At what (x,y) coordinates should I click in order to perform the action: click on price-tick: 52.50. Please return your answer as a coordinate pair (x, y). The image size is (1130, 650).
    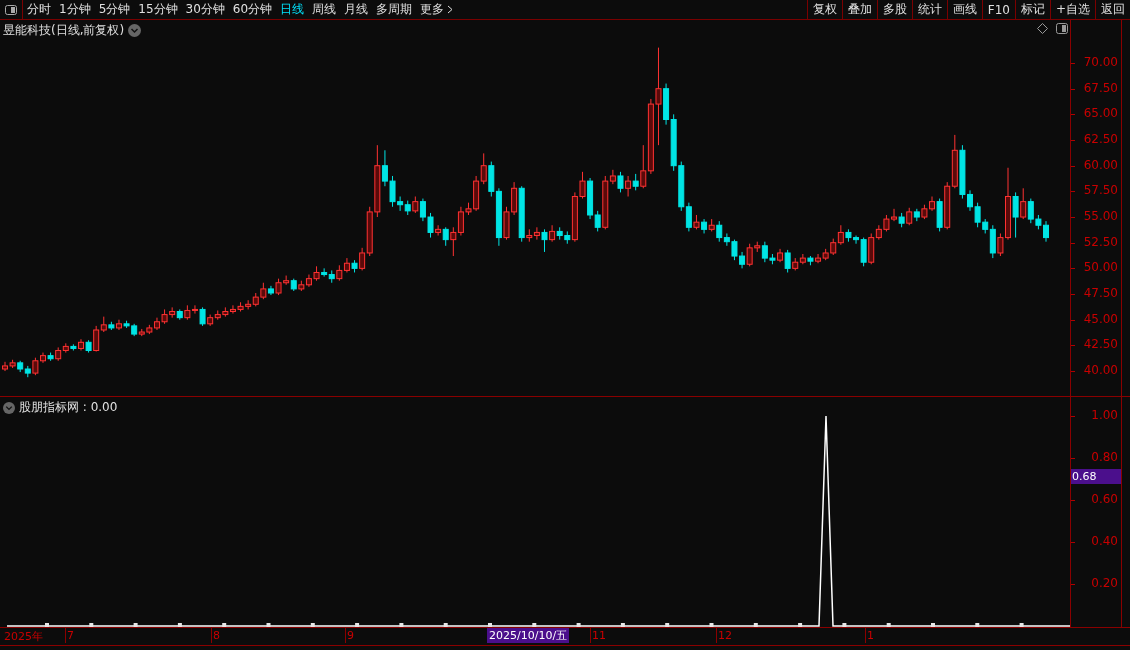
    Looking at the image, I should click on (1100, 241).